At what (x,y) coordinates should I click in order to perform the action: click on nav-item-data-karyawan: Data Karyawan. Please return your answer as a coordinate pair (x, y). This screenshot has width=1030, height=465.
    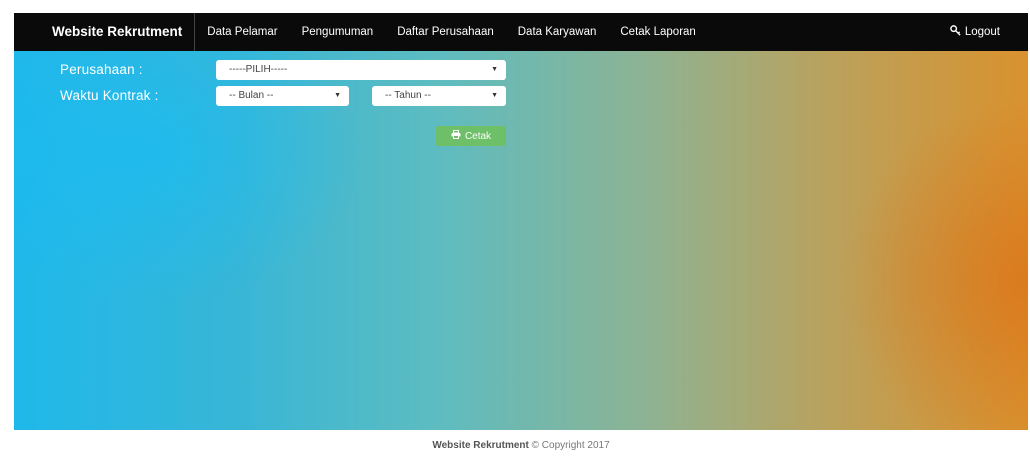
    Looking at the image, I should click on (557, 32).